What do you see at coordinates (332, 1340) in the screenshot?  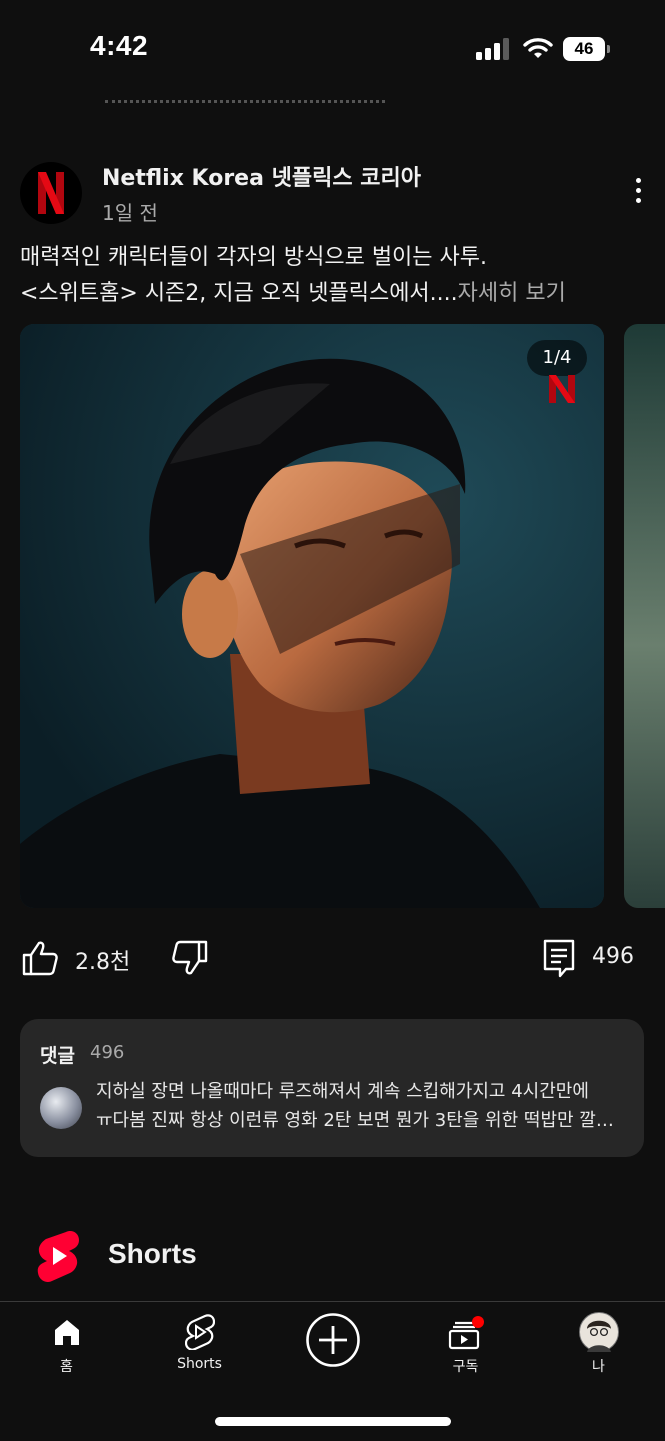 I see `create-icon` at bounding box center [332, 1340].